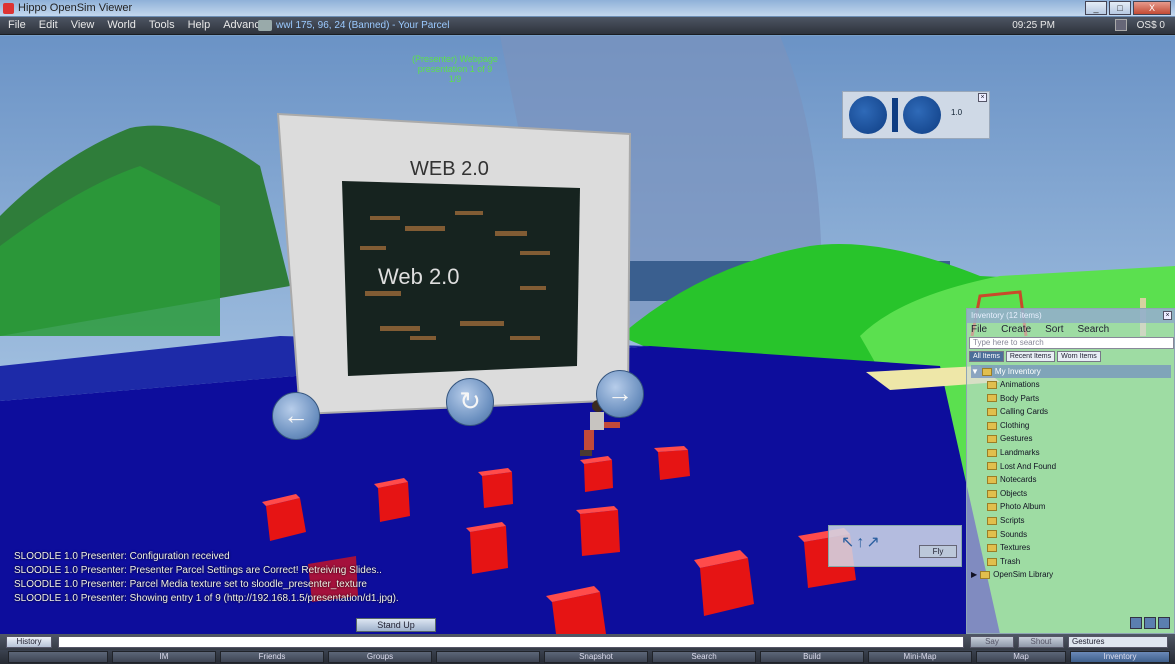 The width and height of the screenshot is (1175, 664). I want to click on inventory-tabs: All Items Recent Items Worn Items, so click(1035, 356).